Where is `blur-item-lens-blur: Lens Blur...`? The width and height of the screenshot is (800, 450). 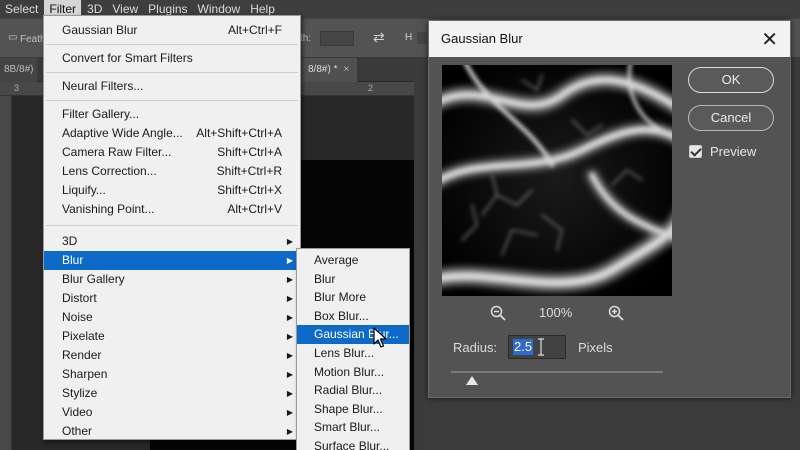 blur-item-lens-blur: Lens Blur... is located at coordinates (353, 353).